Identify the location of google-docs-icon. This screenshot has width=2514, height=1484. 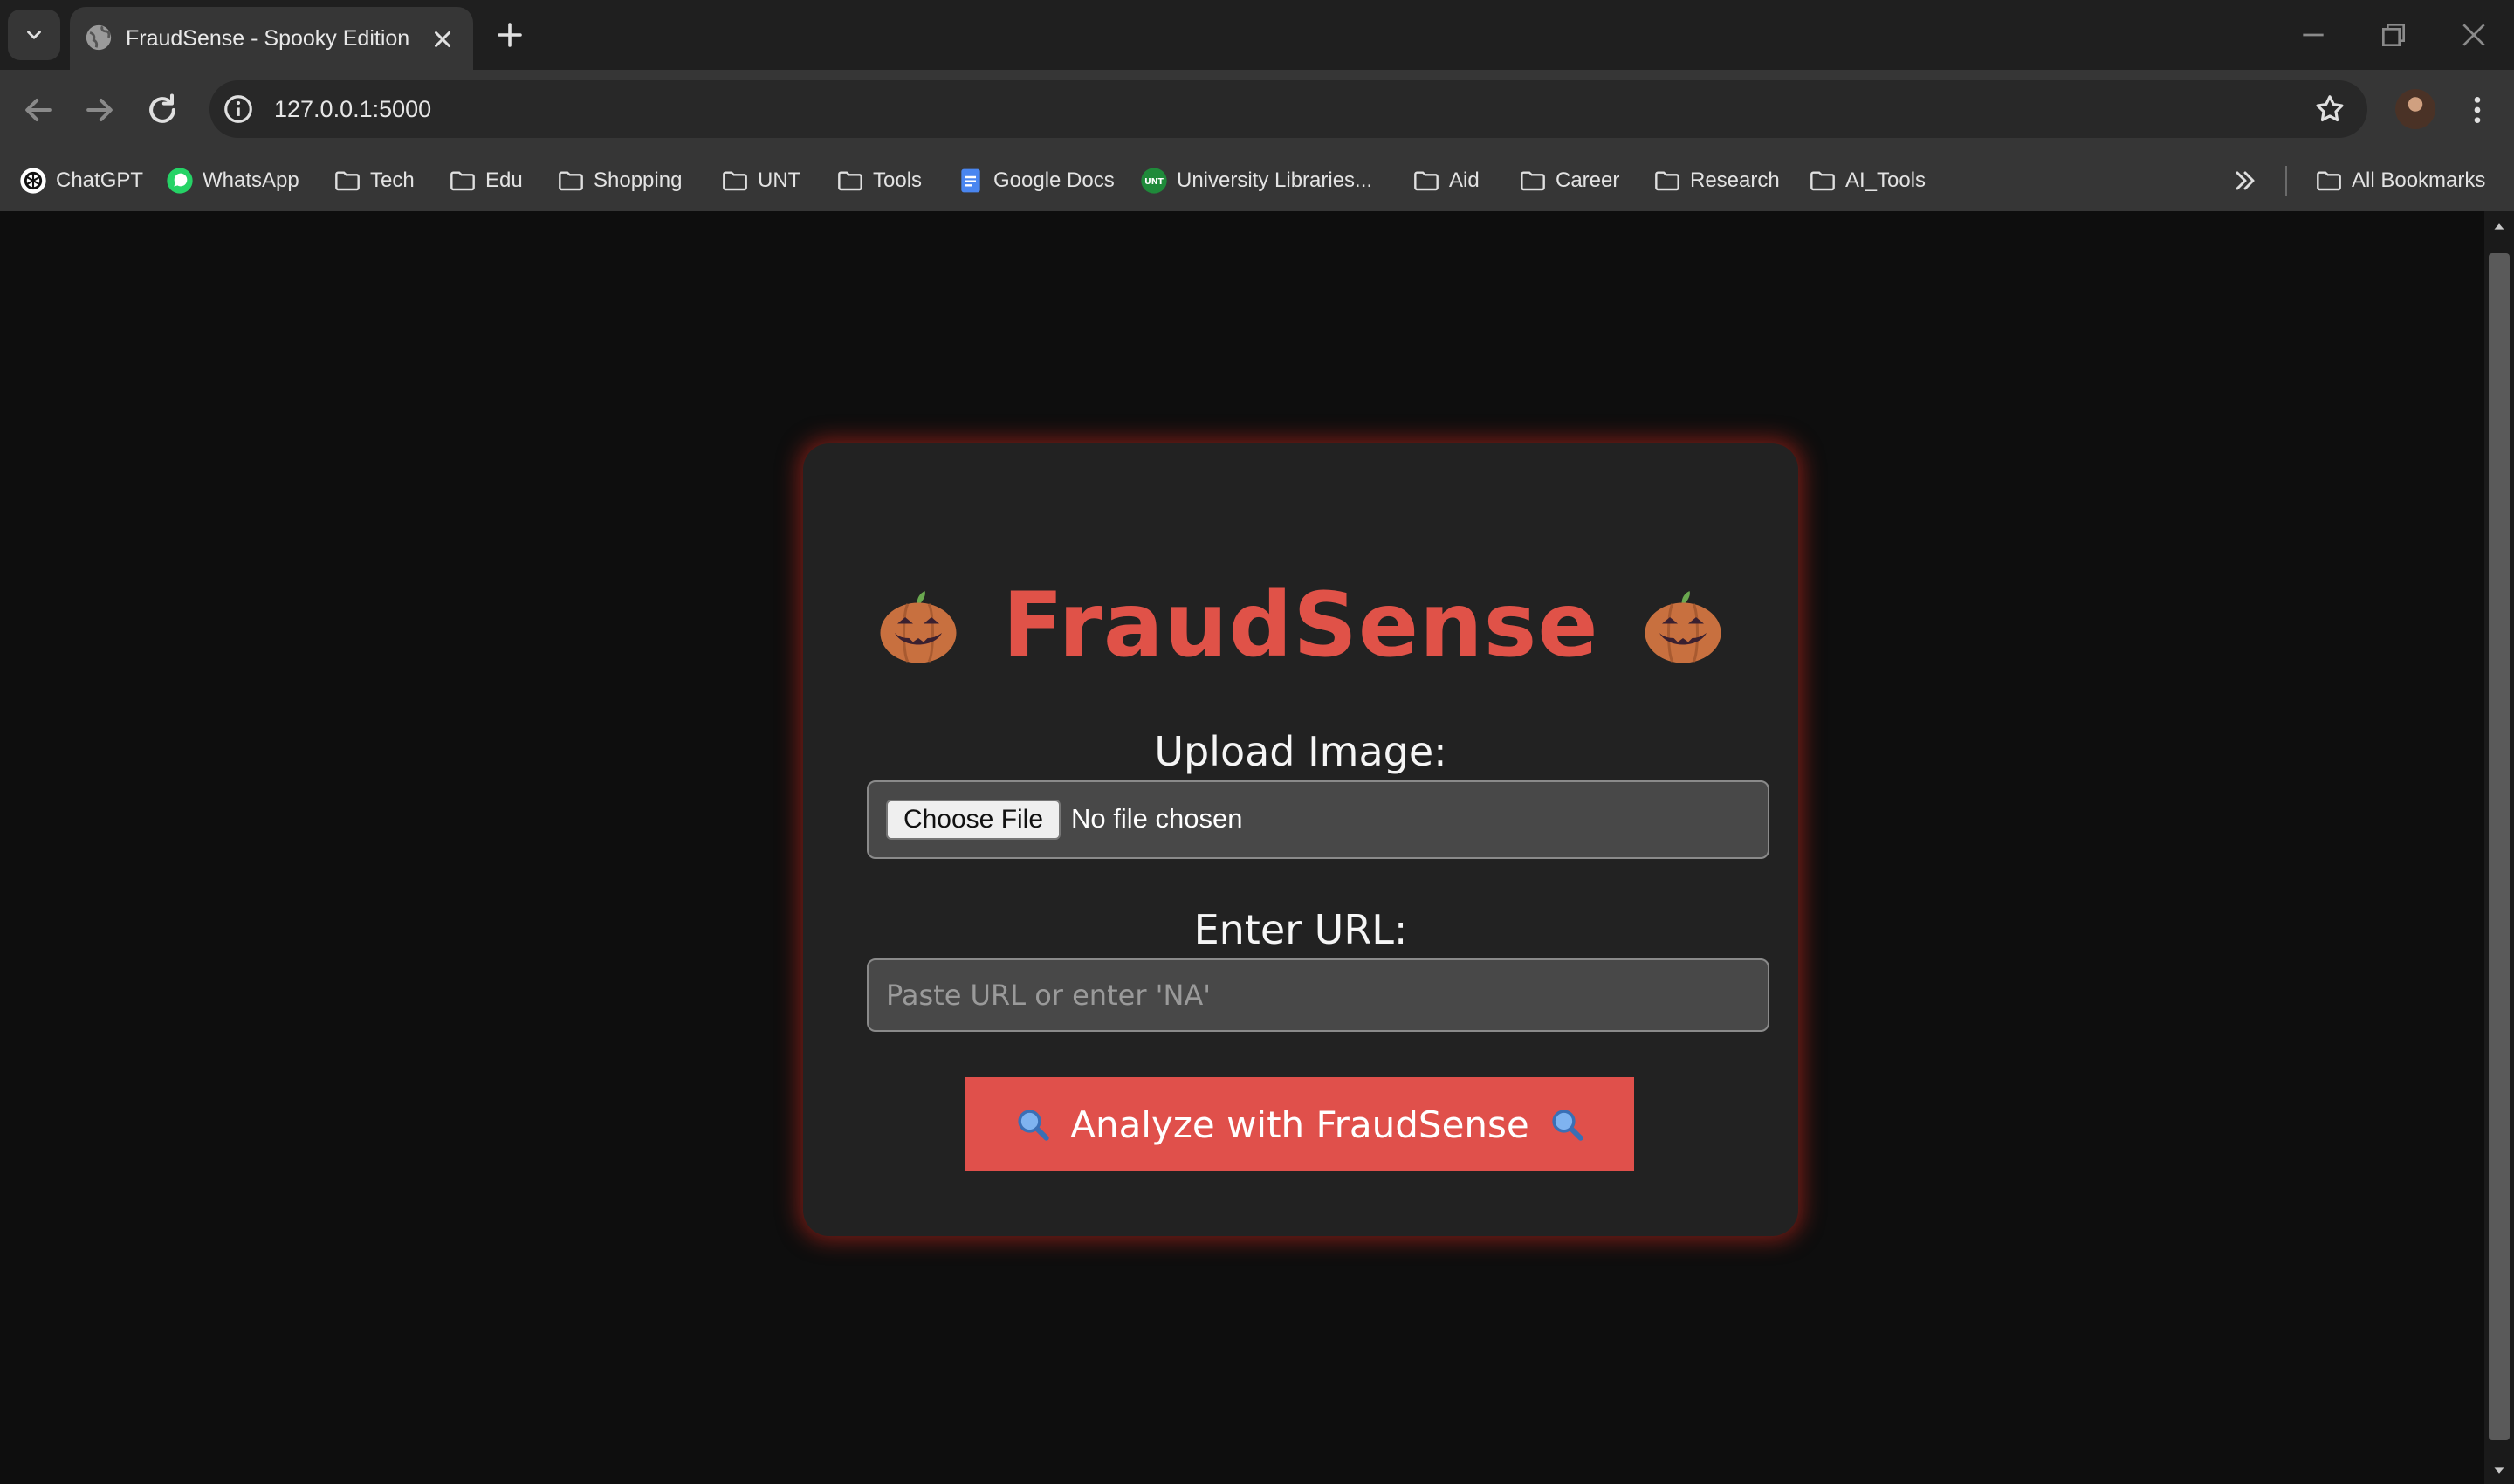
(971, 180).